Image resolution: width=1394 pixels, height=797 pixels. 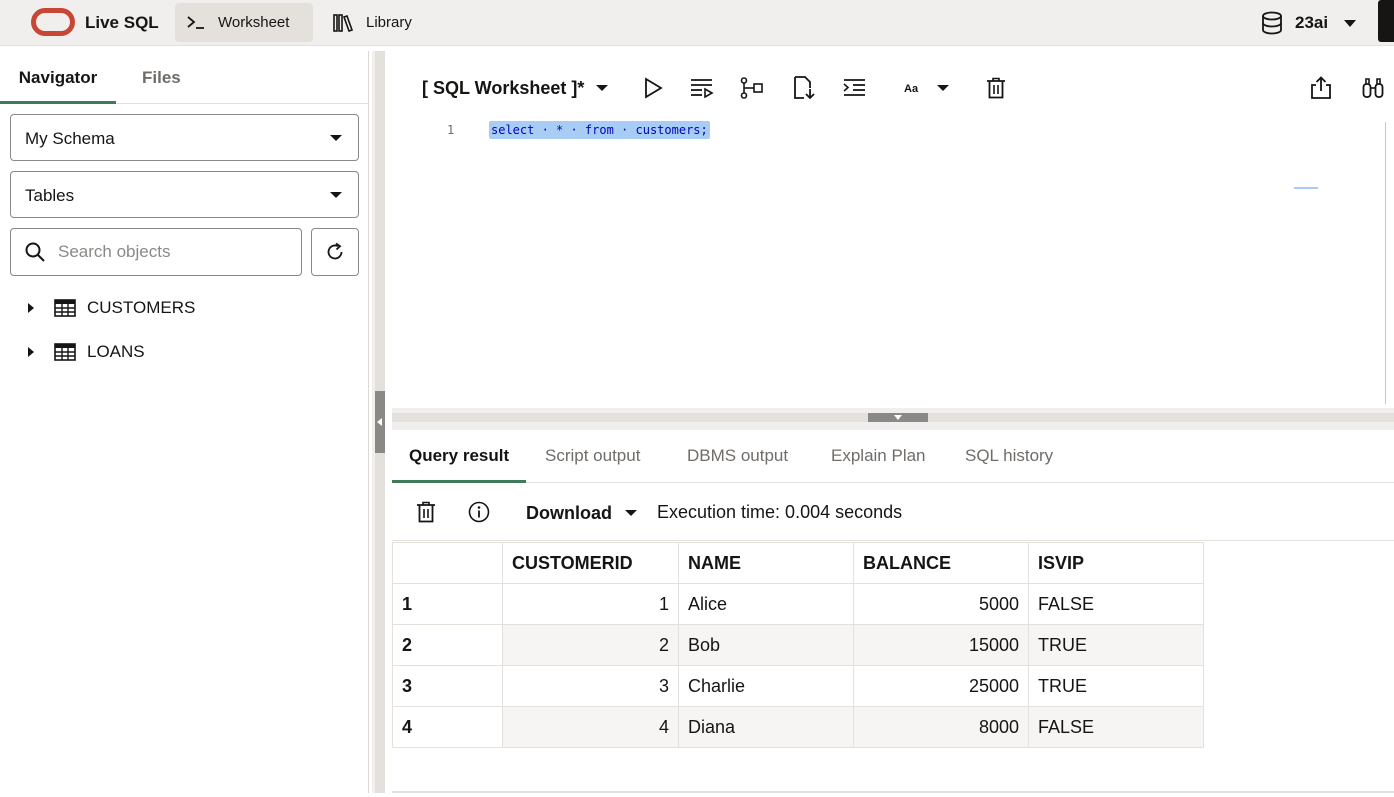 What do you see at coordinates (380, 422) in the screenshot?
I see `collapse-navigator-handle` at bounding box center [380, 422].